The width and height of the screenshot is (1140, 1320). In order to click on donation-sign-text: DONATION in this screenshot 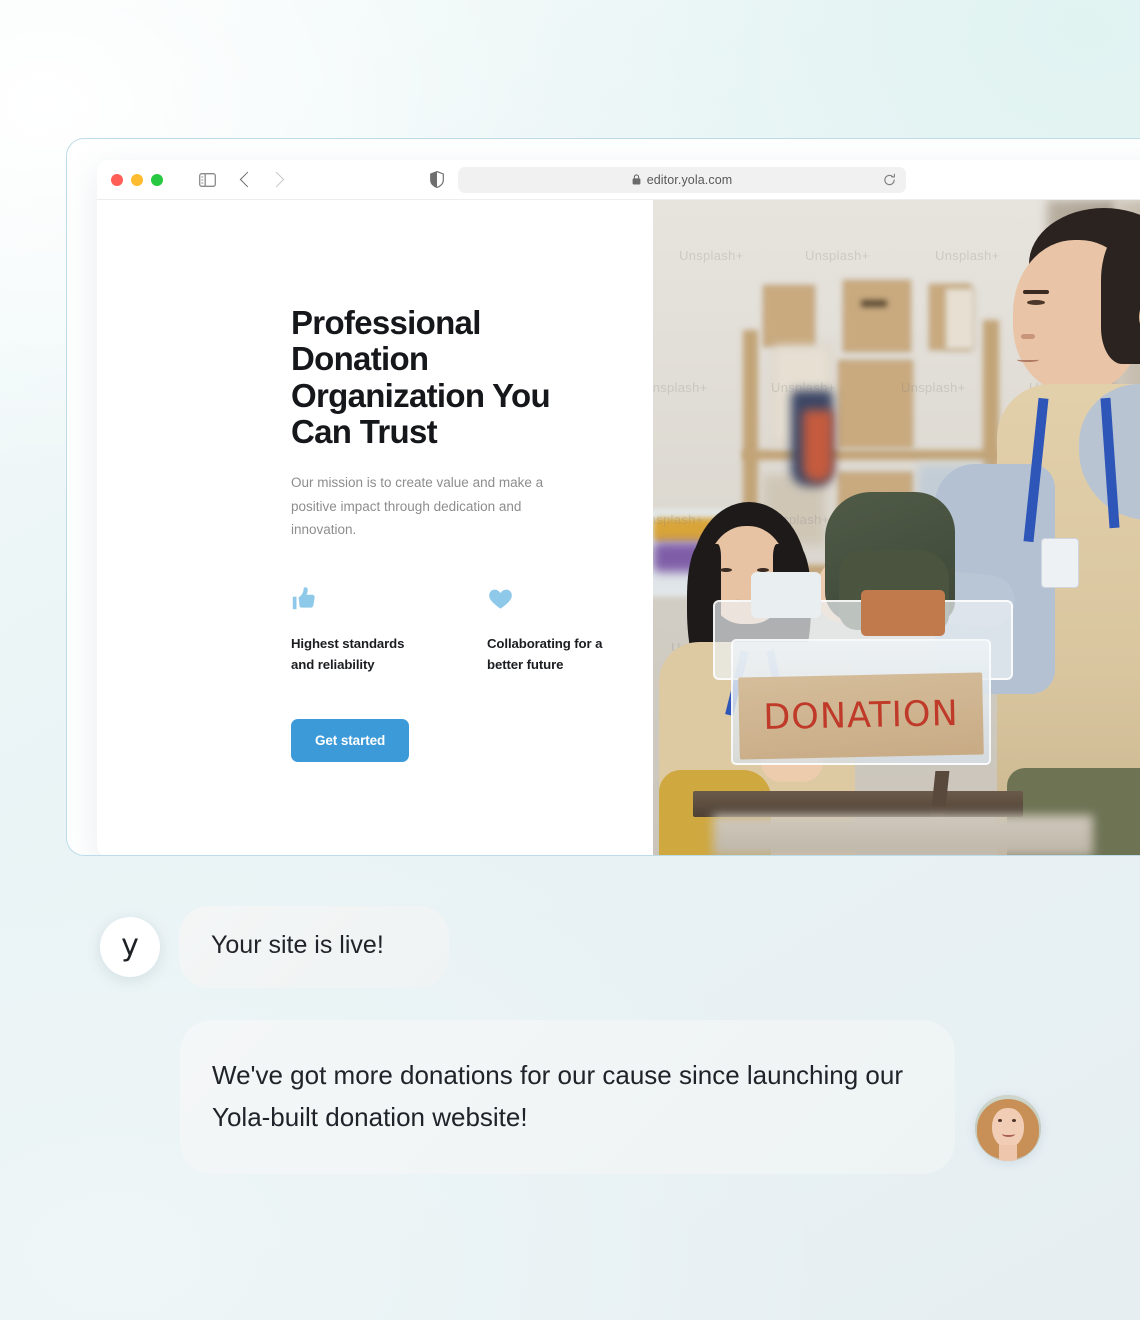, I will do `click(861, 716)`.